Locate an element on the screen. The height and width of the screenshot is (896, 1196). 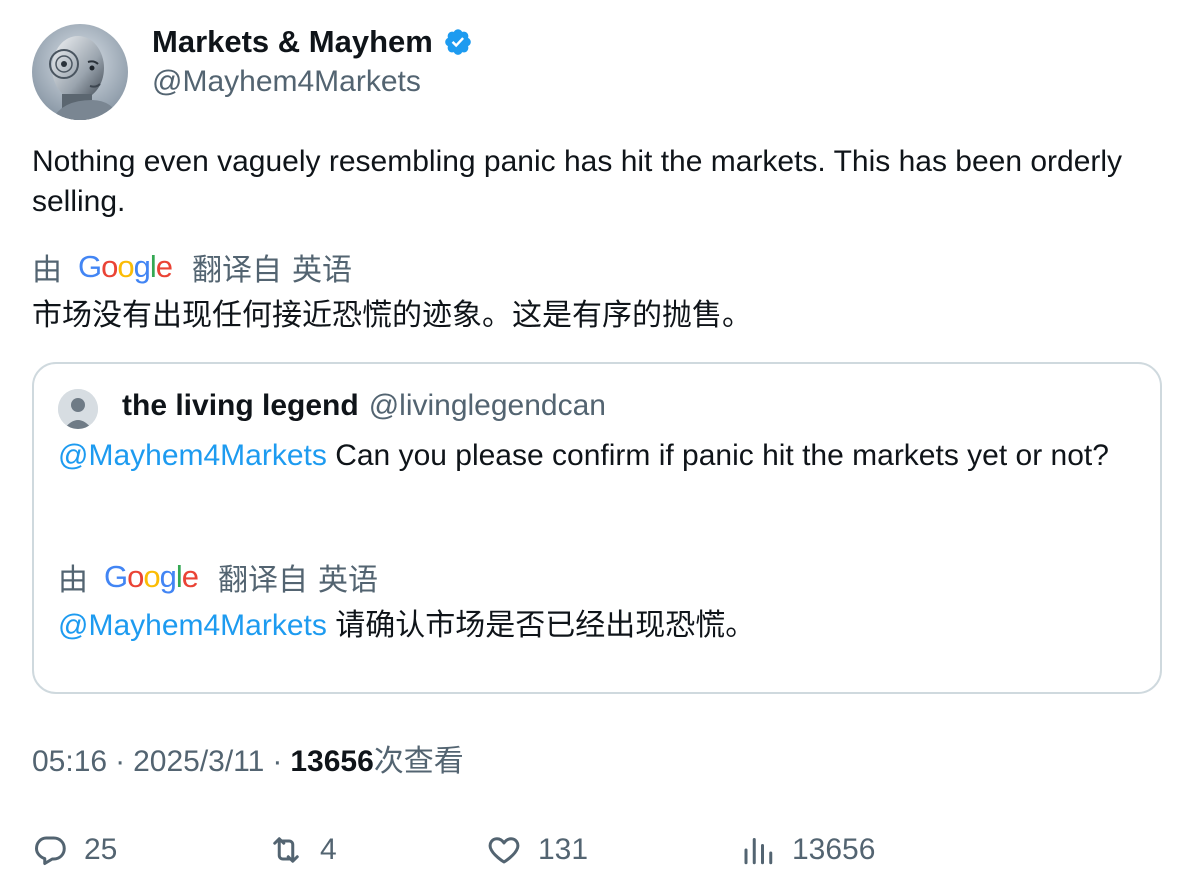
source-language-label: 英语 is located at coordinates (322, 270).